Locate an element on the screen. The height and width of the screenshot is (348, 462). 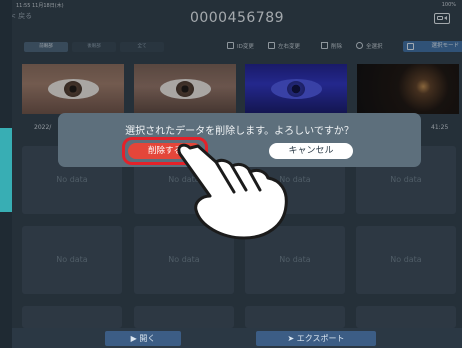
open-button: ▶ 開く is located at coordinates (143, 338).